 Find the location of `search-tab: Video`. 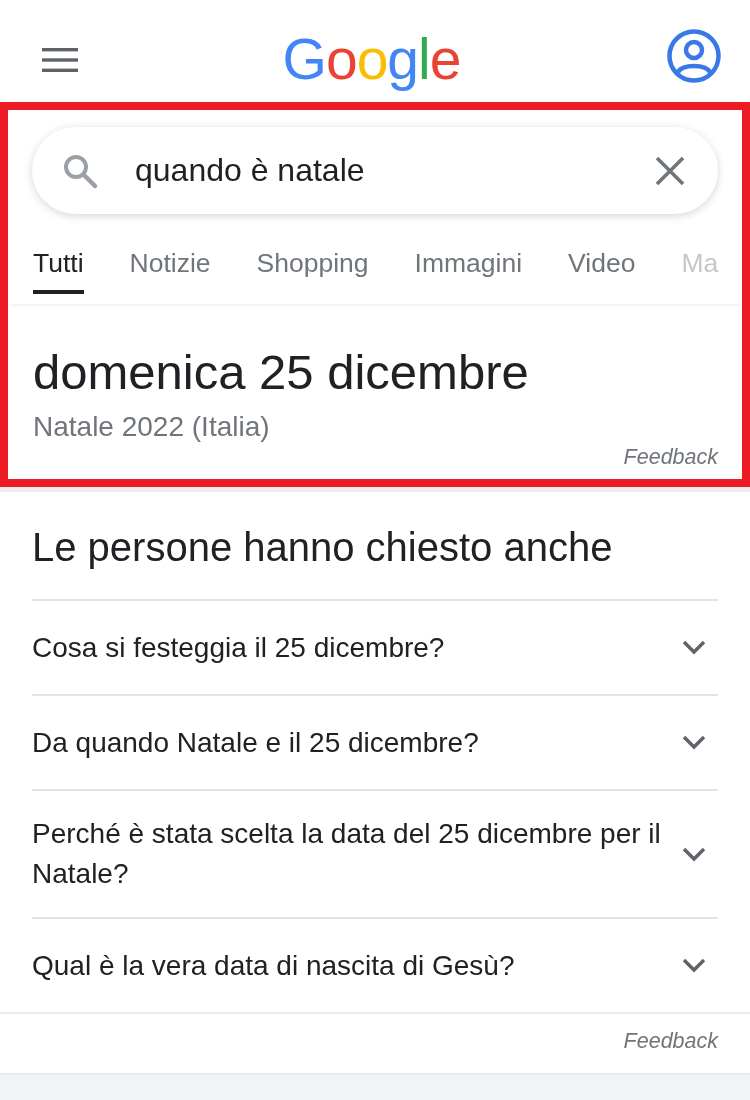

search-tab: Video is located at coordinates (602, 271).